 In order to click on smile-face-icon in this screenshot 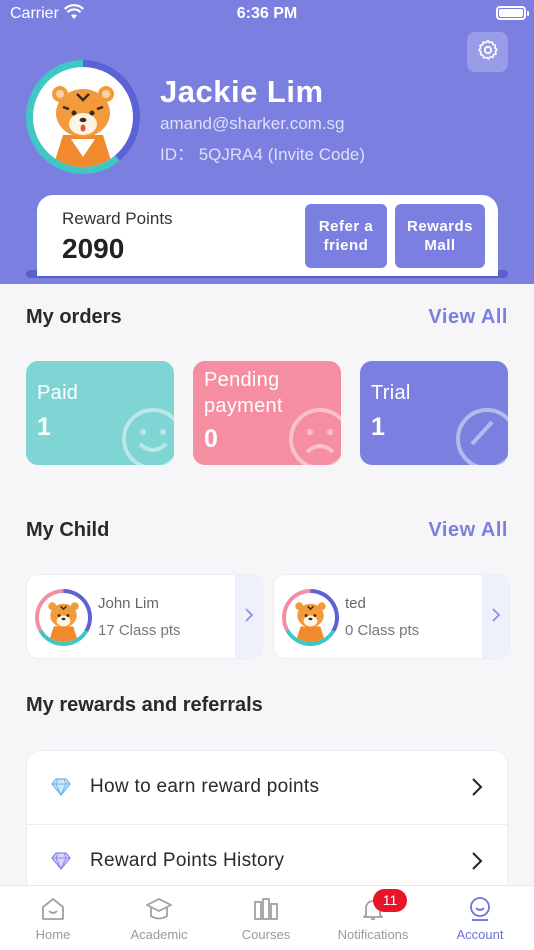, I will do `click(146, 434)`.